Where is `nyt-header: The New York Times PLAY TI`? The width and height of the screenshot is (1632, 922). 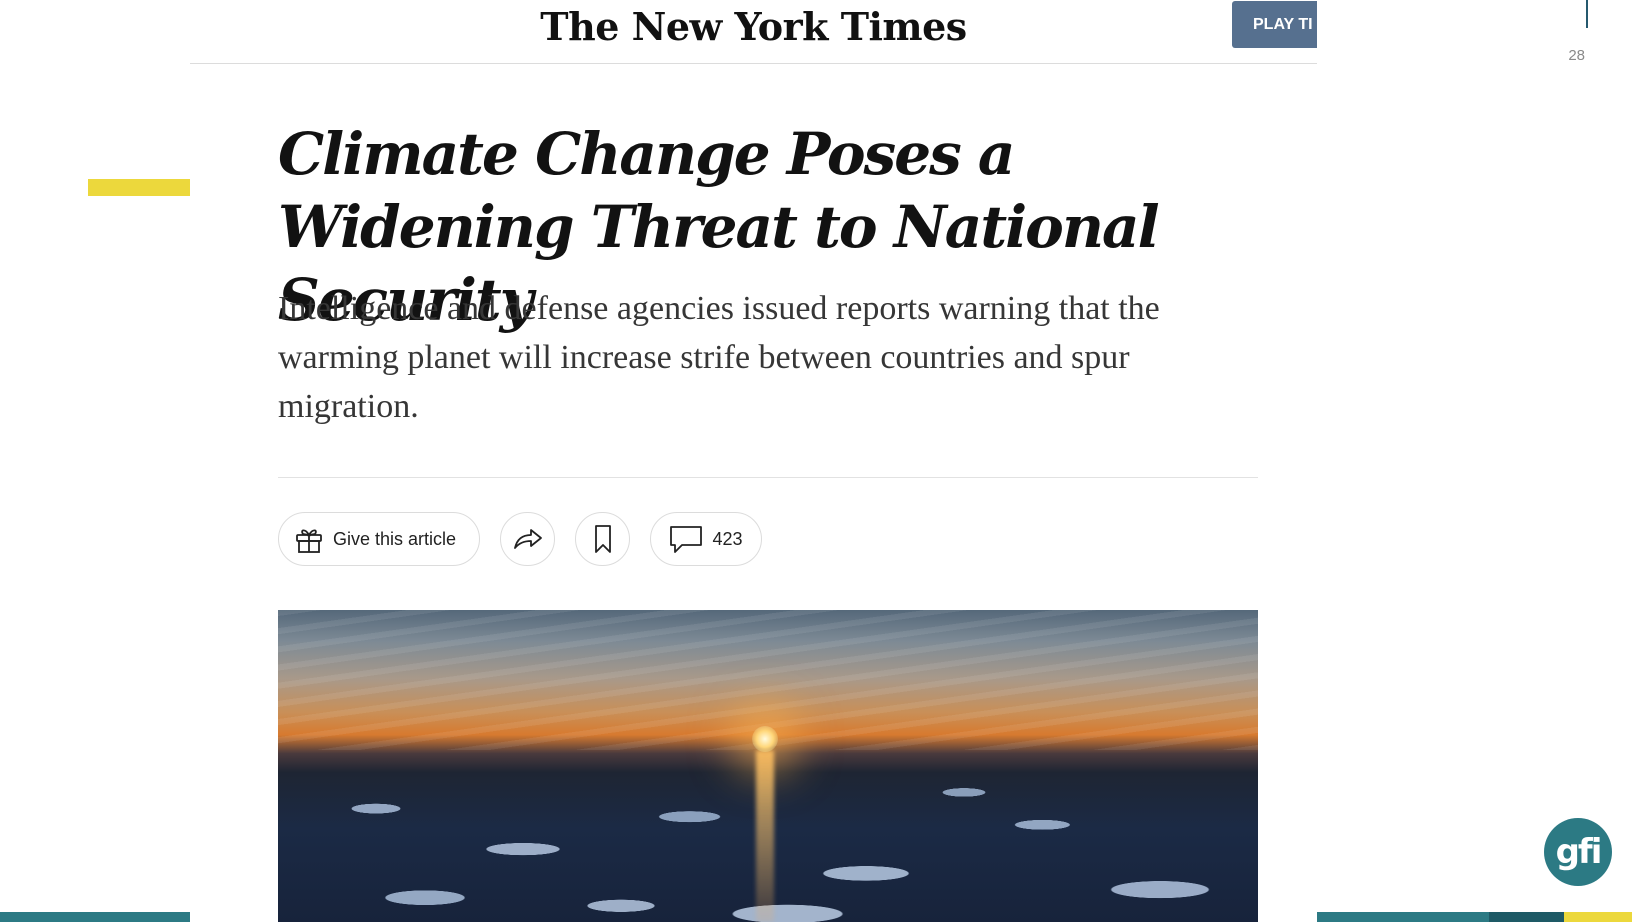
nyt-header: The New York Times PLAY TI is located at coordinates (753, 32).